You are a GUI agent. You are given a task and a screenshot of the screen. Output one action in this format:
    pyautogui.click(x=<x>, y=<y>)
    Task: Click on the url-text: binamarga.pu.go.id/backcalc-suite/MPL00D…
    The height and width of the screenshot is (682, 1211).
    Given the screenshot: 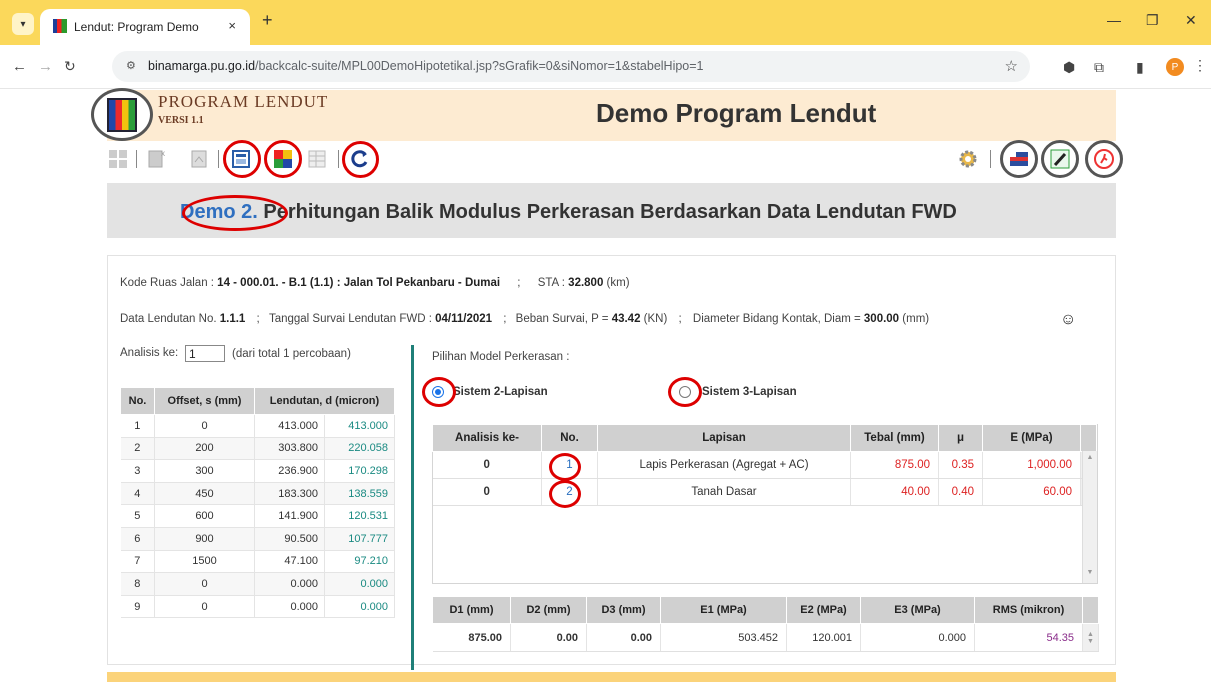 What is the action you would take?
    pyautogui.click(x=426, y=66)
    